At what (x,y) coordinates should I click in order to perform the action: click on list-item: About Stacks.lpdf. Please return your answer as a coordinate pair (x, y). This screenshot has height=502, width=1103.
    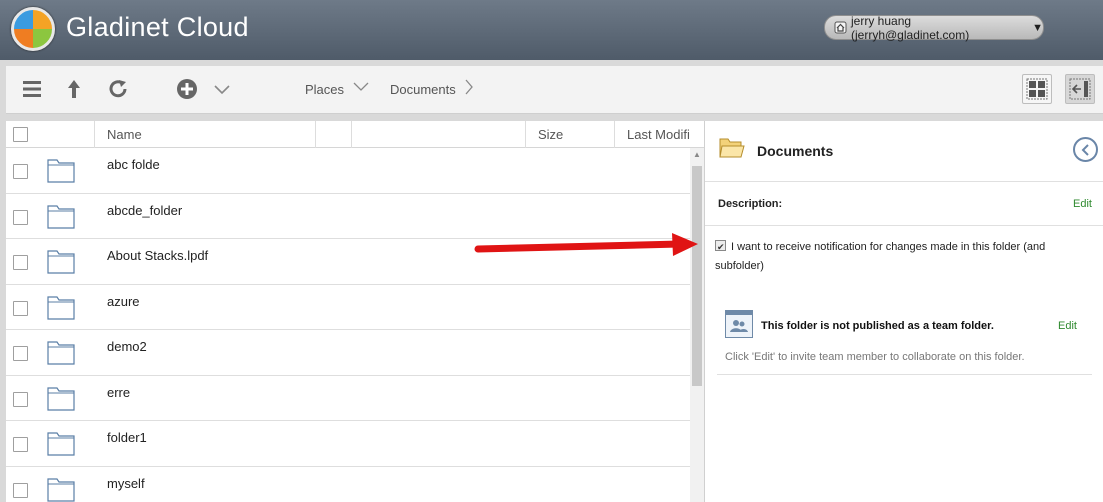
    Looking at the image, I should click on (355, 262).